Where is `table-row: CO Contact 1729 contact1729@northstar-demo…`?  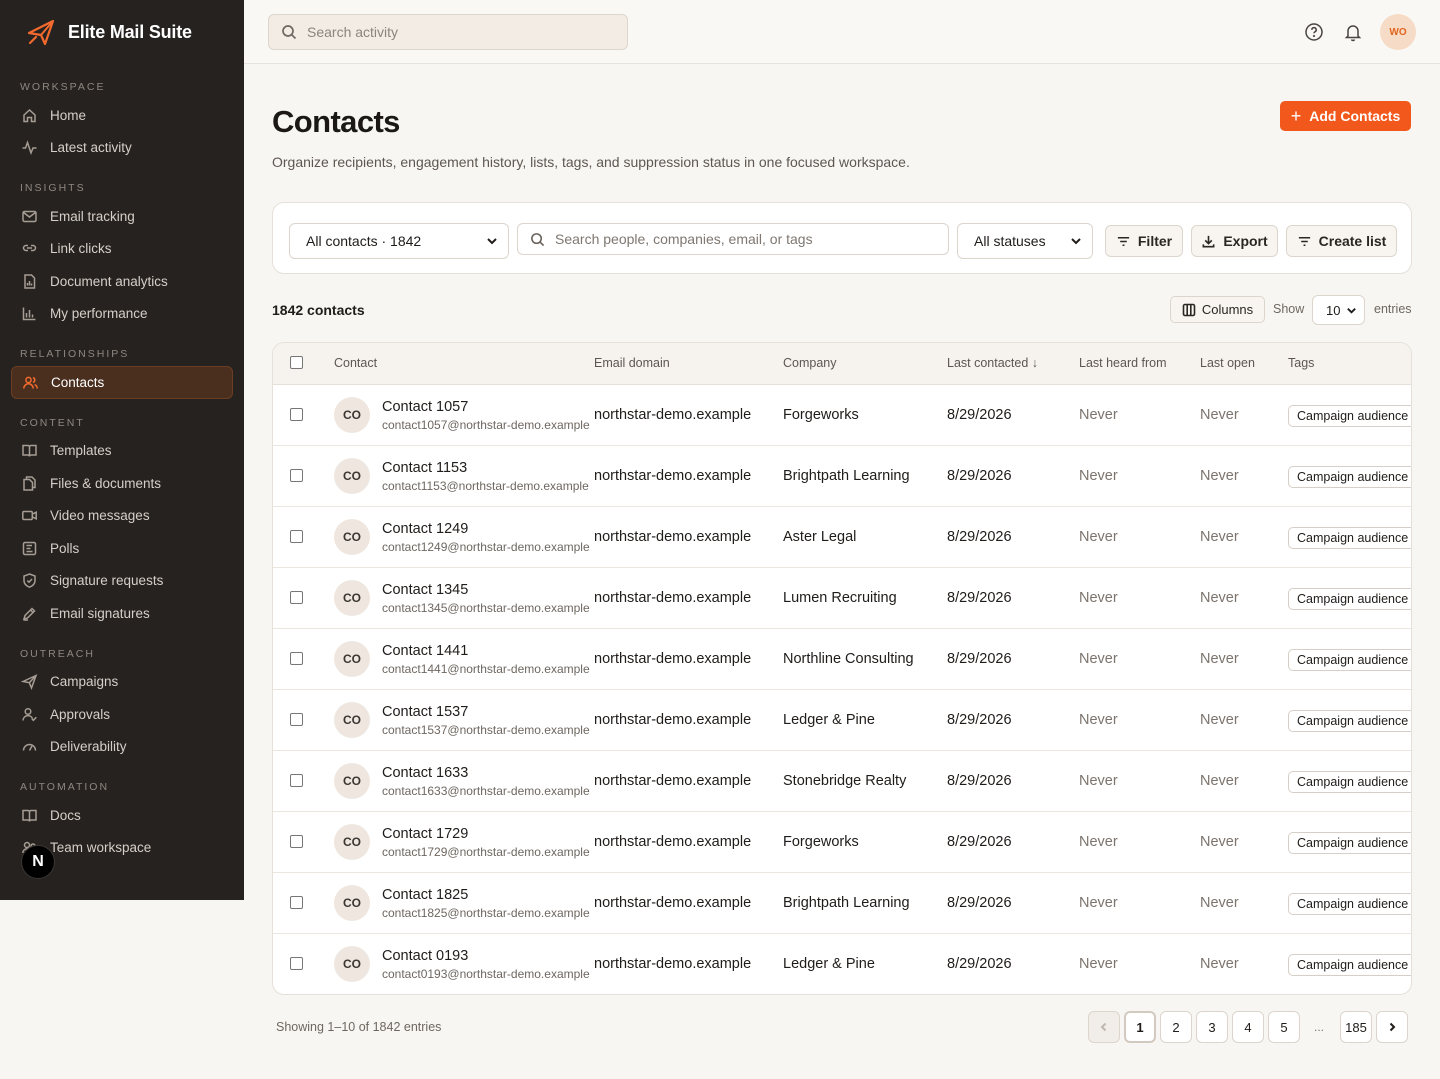 table-row: CO Contact 1729 contact1729@northstar-demo… is located at coordinates (842, 842).